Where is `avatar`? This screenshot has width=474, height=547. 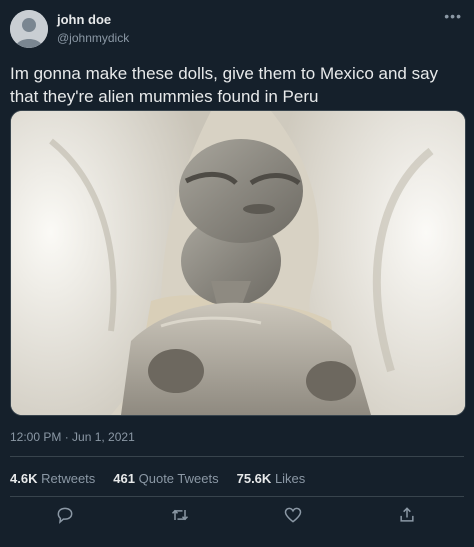
avatar is located at coordinates (29, 29).